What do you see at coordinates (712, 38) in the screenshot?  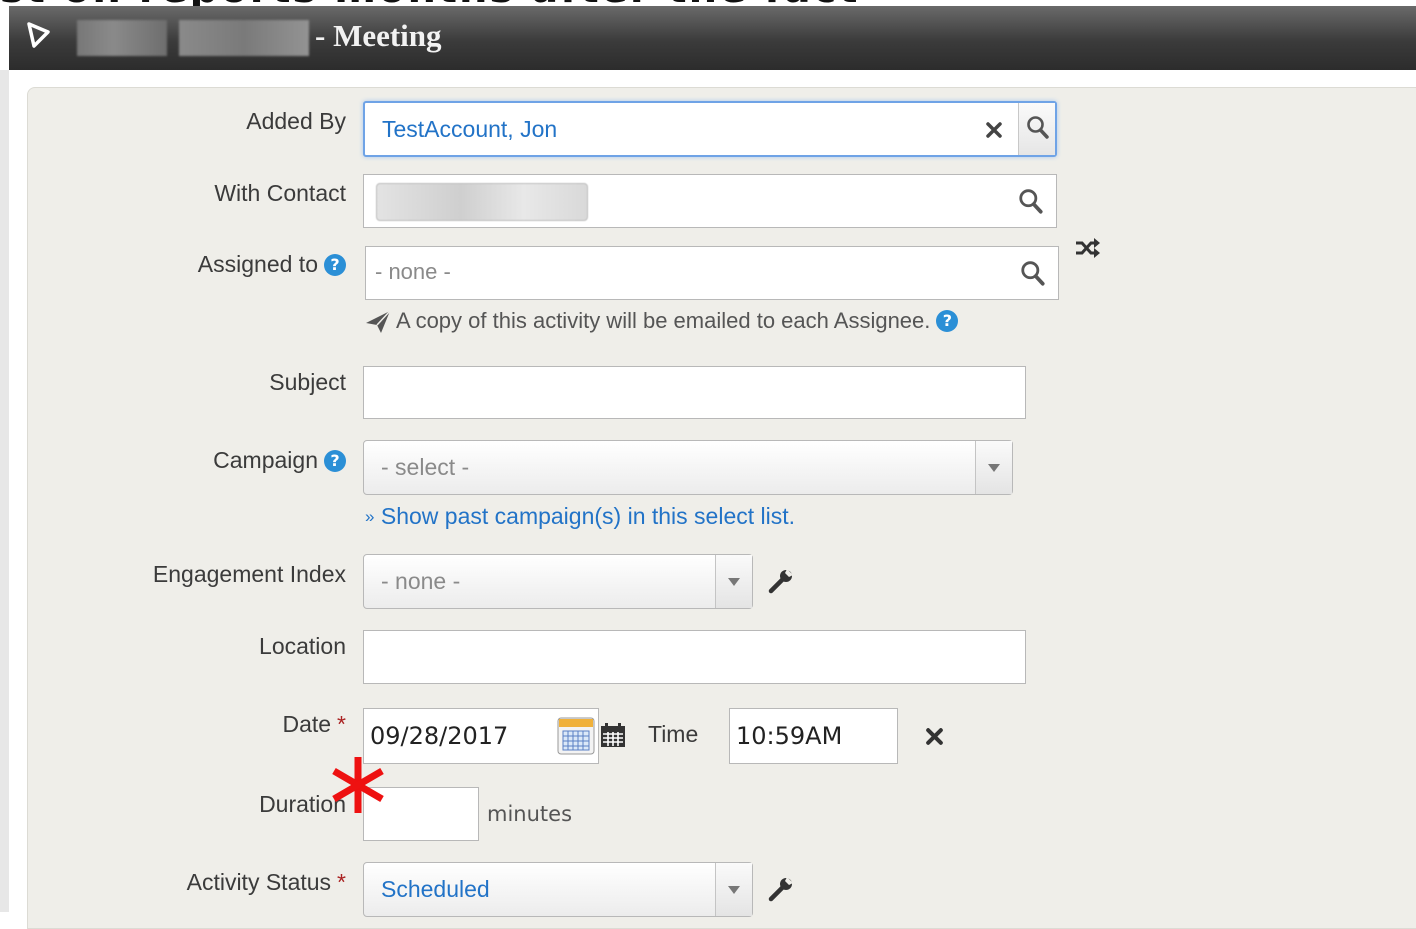 I see `dialog-titlebar: - Meeting` at bounding box center [712, 38].